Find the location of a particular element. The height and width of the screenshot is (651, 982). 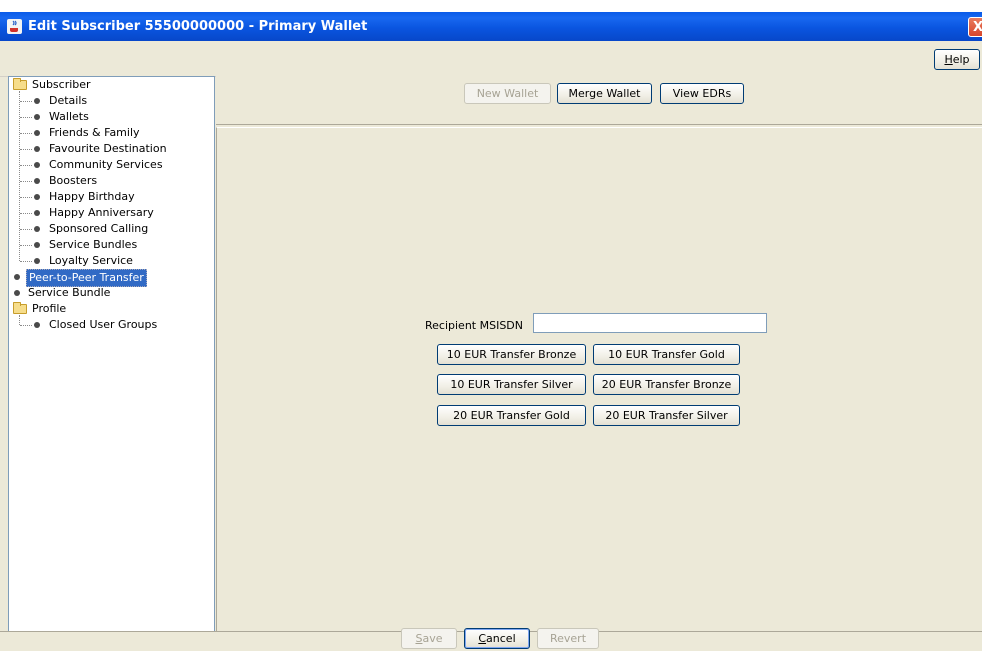

tree-label: Happy Anniversary is located at coordinates (101, 212).